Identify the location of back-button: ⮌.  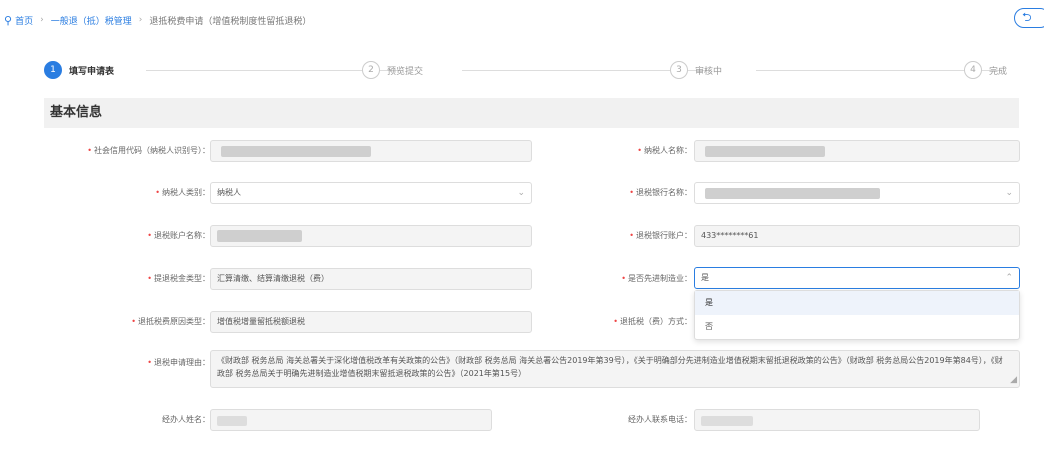
(1029, 18).